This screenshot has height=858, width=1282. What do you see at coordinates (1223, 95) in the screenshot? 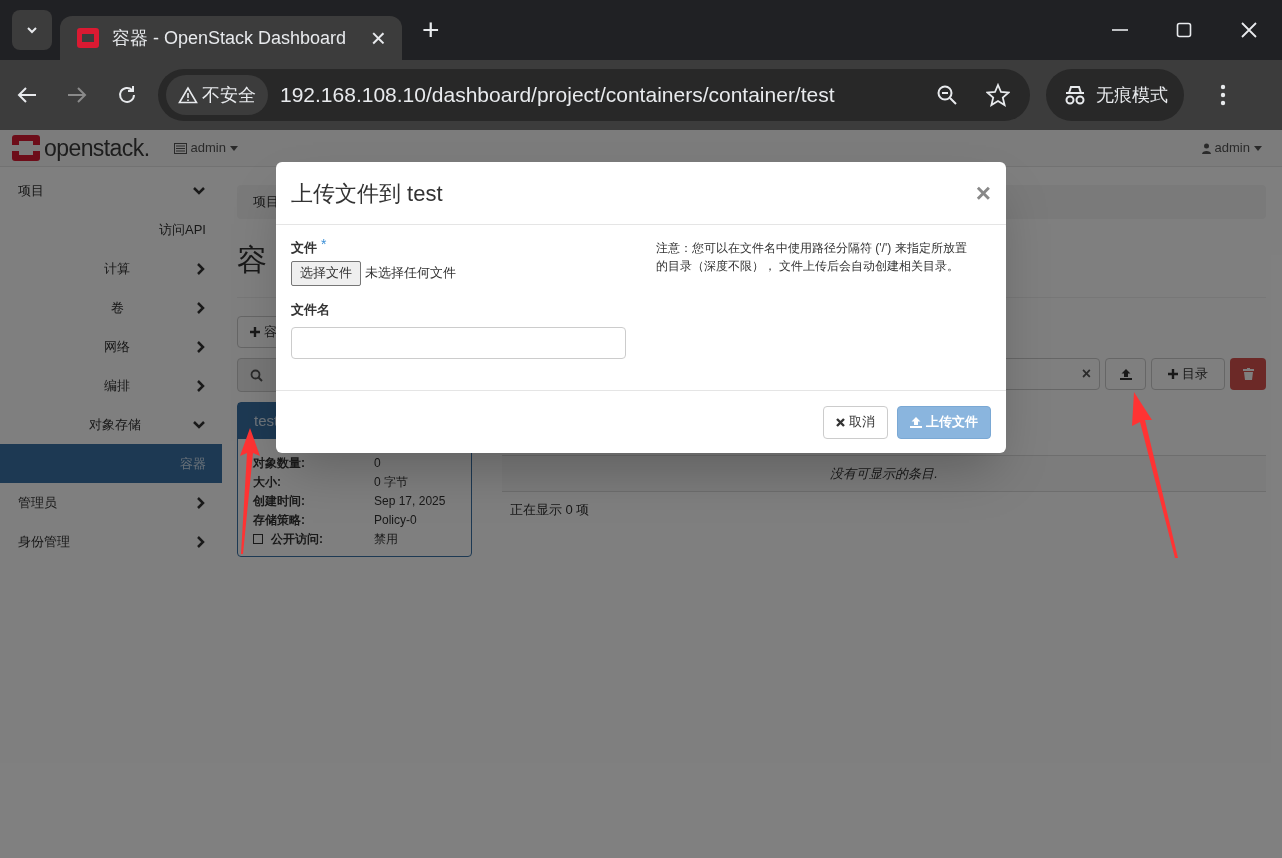
I see `menu-icon` at bounding box center [1223, 95].